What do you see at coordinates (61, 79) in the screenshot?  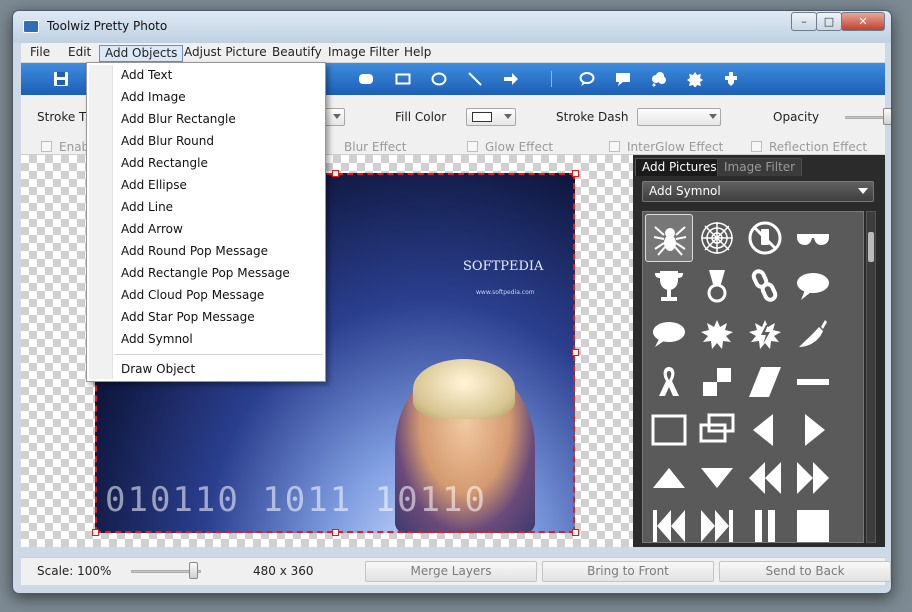 I see `save-icon` at bounding box center [61, 79].